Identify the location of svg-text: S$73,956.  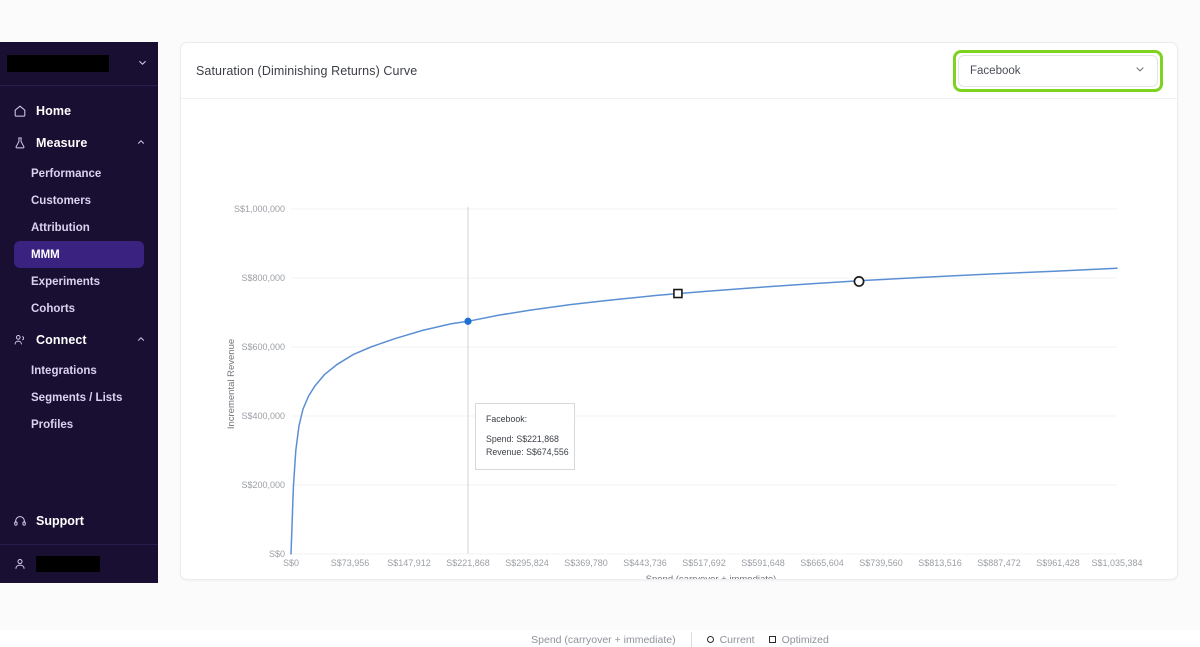
(350, 563).